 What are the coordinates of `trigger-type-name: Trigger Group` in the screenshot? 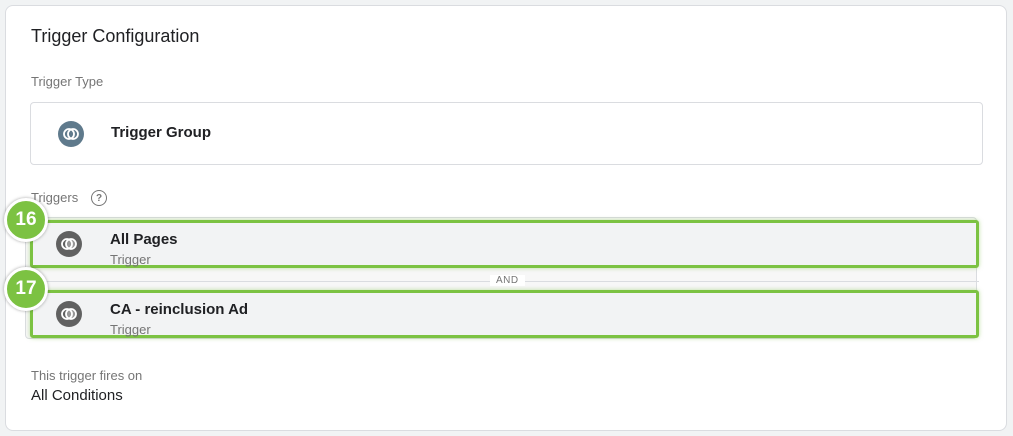 It's located at (161, 132).